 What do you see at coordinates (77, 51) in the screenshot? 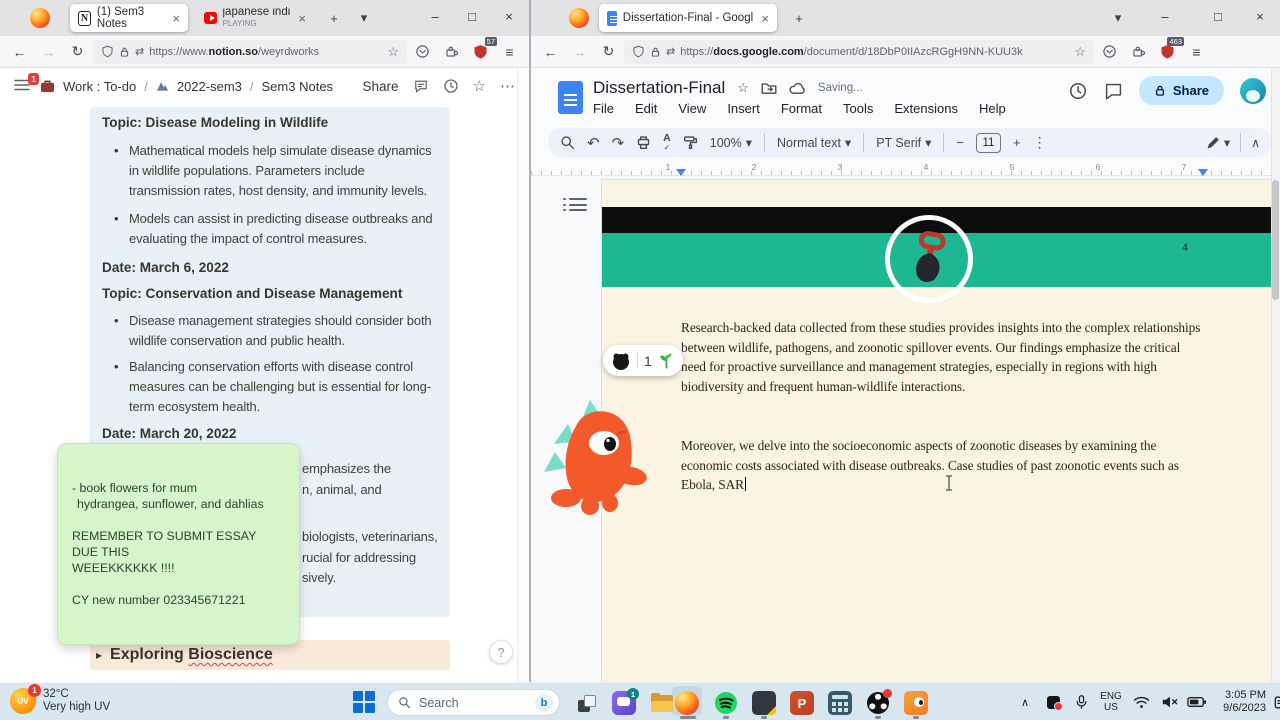
I see `reload-button: ↻` at bounding box center [77, 51].